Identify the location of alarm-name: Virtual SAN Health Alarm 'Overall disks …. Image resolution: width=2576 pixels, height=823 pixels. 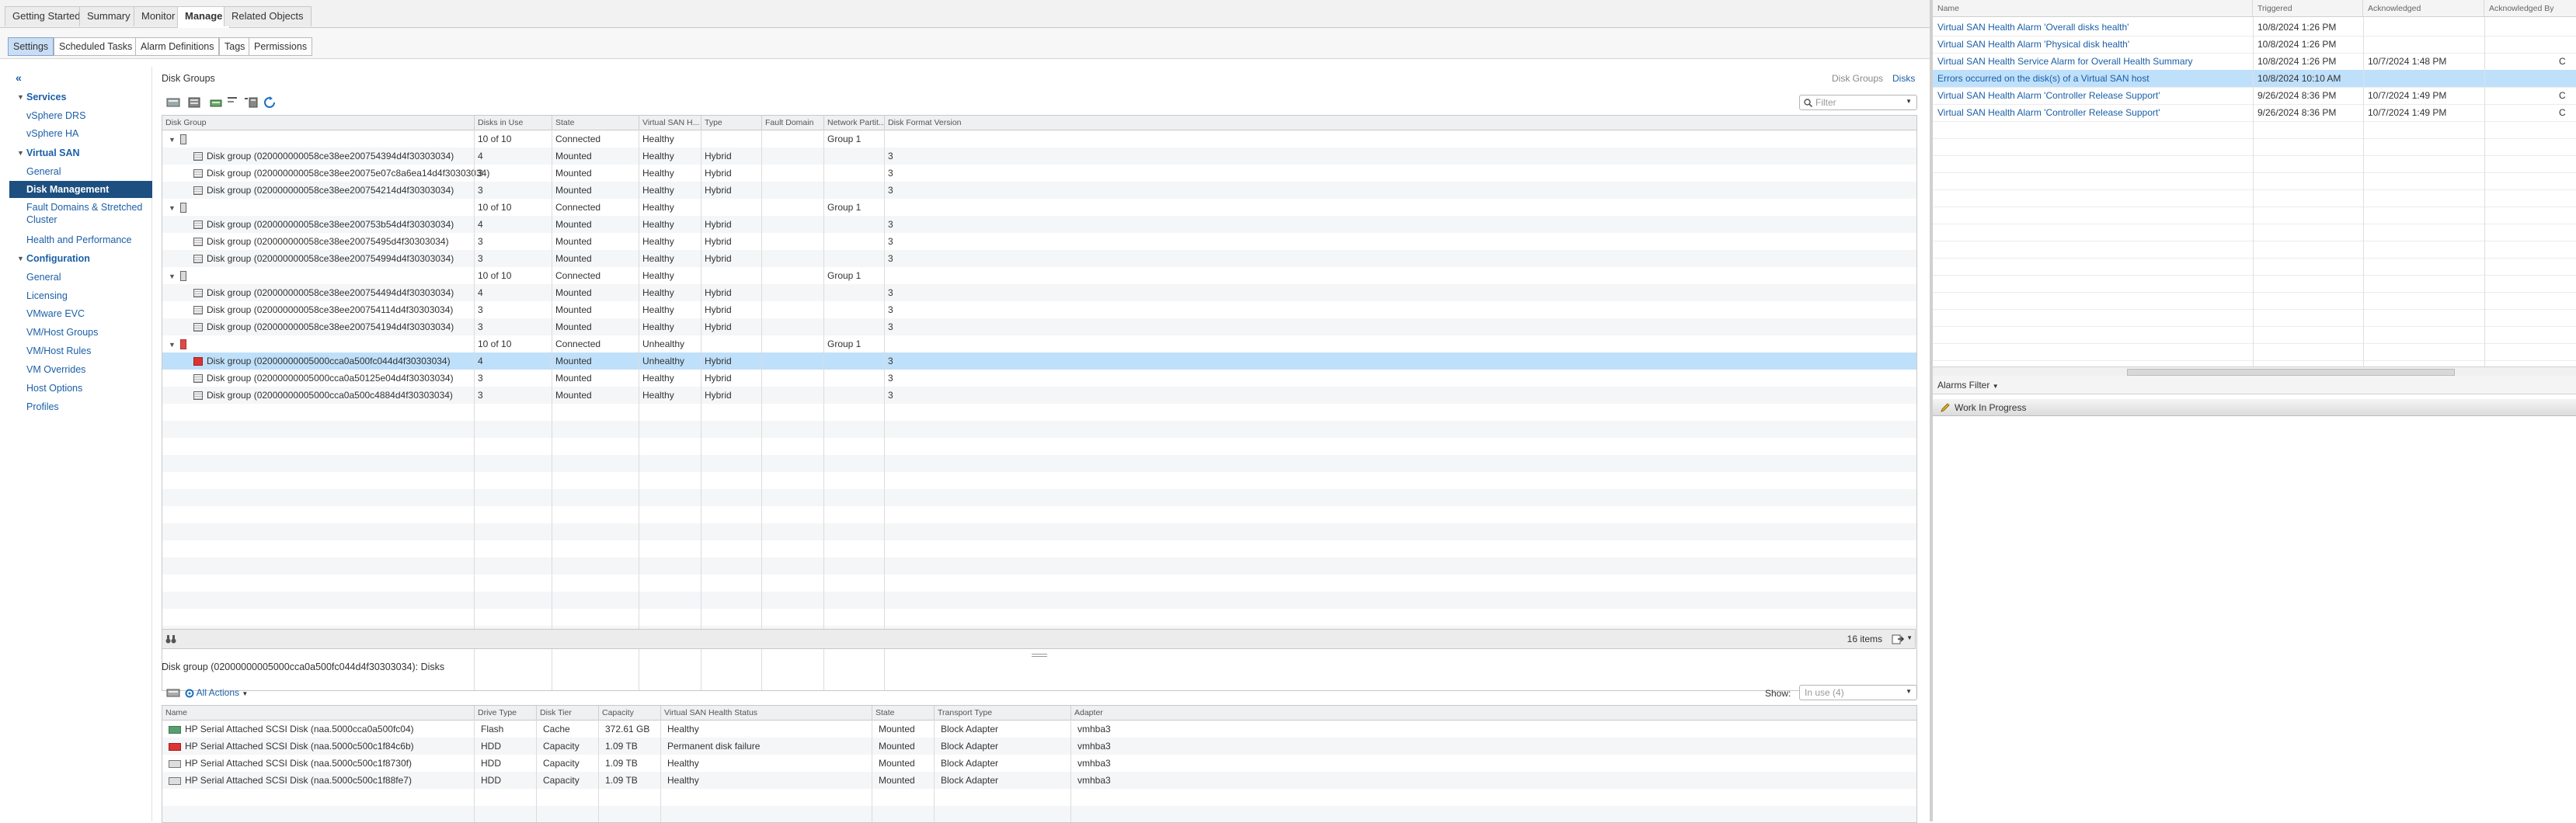
(2031, 27).